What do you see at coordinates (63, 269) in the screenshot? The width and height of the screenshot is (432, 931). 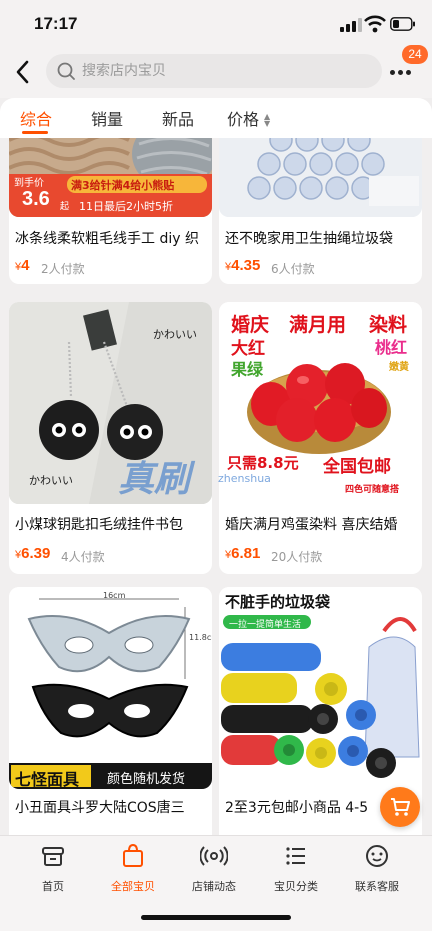 I see `paid-count: 2人付款` at bounding box center [63, 269].